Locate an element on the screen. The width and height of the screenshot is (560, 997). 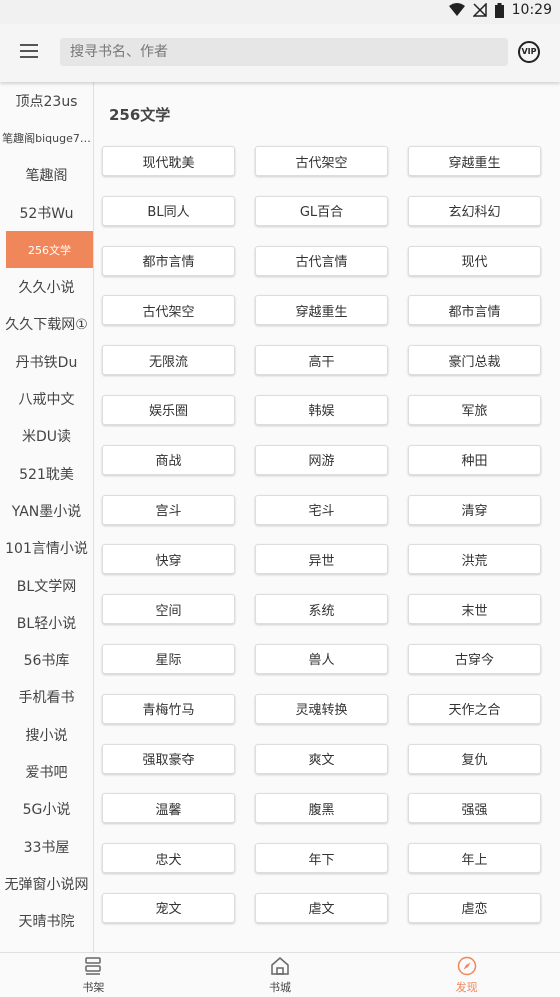
search-input: 搜寻书名、作者 is located at coordinates (284, 52).